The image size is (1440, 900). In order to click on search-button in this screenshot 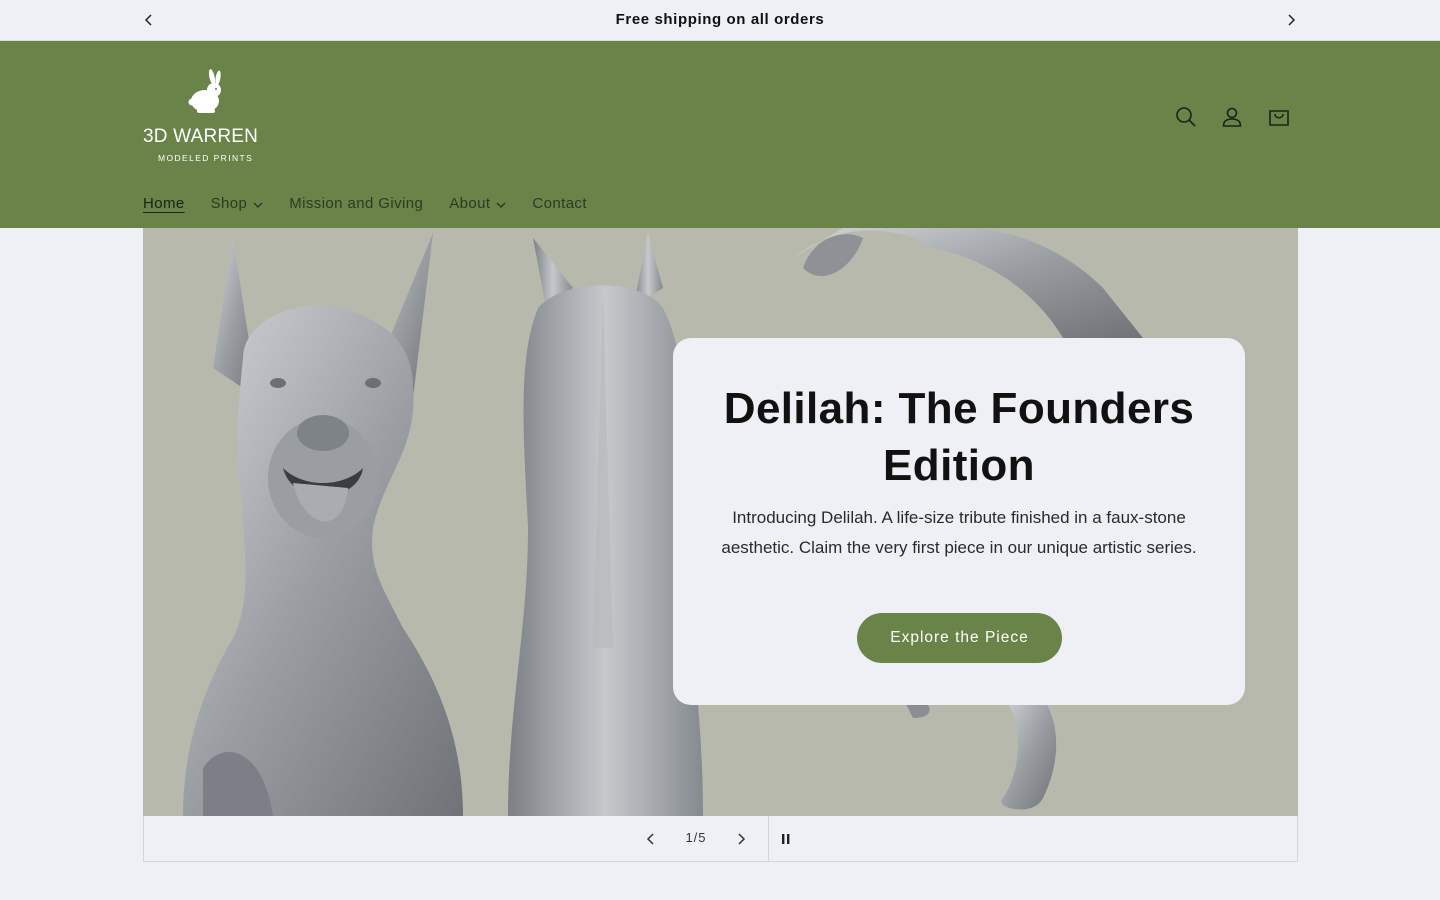, I will do `click(1186, 117)`.